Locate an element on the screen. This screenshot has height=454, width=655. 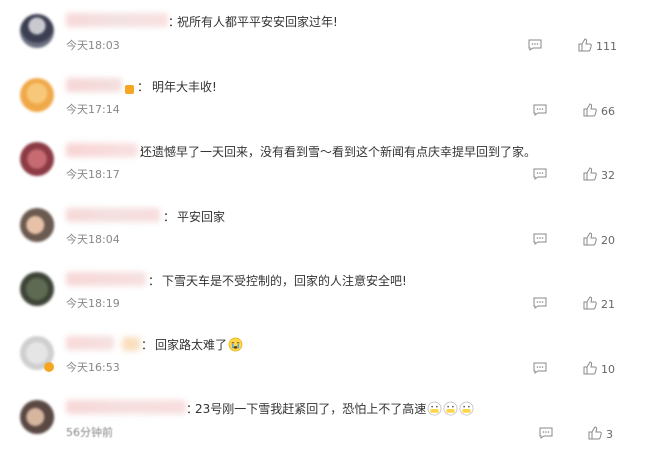
comment-text: 明年大丰收! is located at coordinates (184, 87).